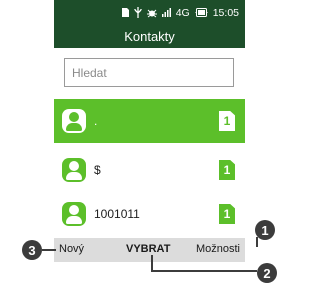 The height and width of the screenshot is (288, 320). I want to click on status-bar: 4G 15:05, so click(149, 12).